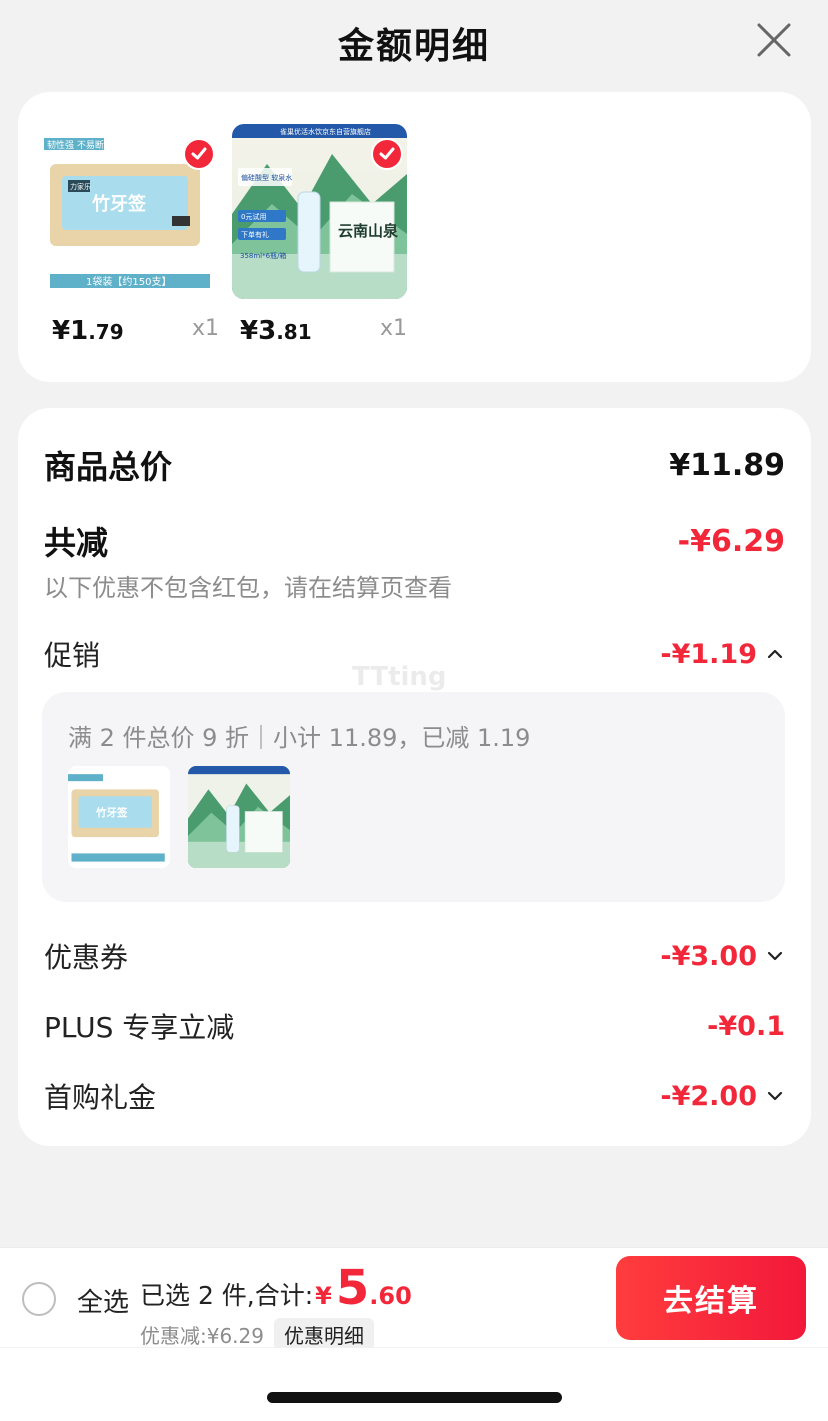  I want to click on first-gift-row: 首购礼金 -¥2.00, so click(414, 1096).